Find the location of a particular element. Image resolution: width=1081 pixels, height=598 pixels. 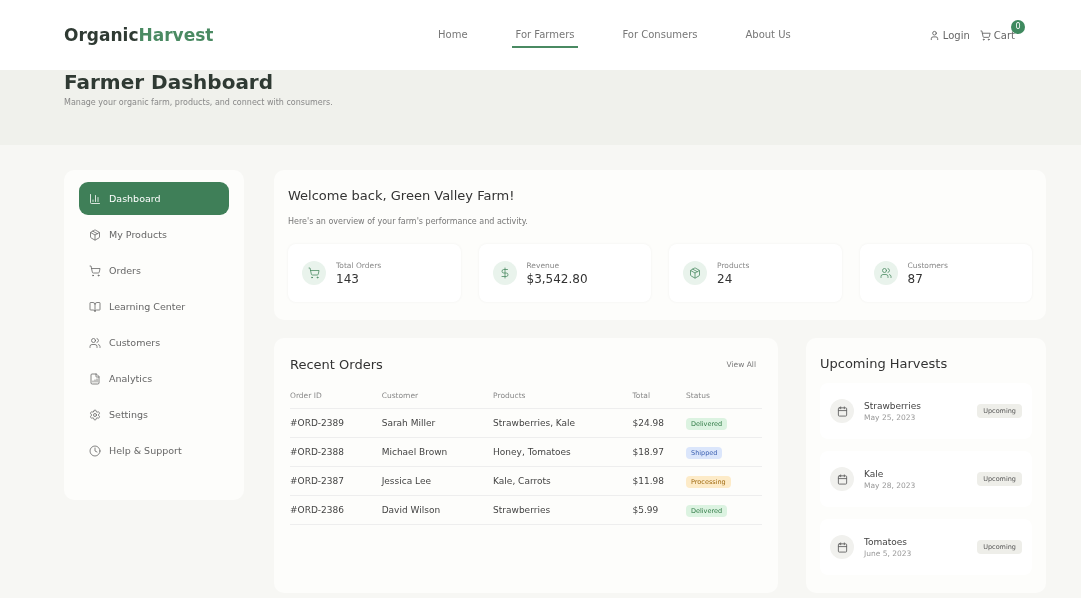

welcome-text: Here's an overview of your farm's performance and activity. is located at coordinates (408, 221).